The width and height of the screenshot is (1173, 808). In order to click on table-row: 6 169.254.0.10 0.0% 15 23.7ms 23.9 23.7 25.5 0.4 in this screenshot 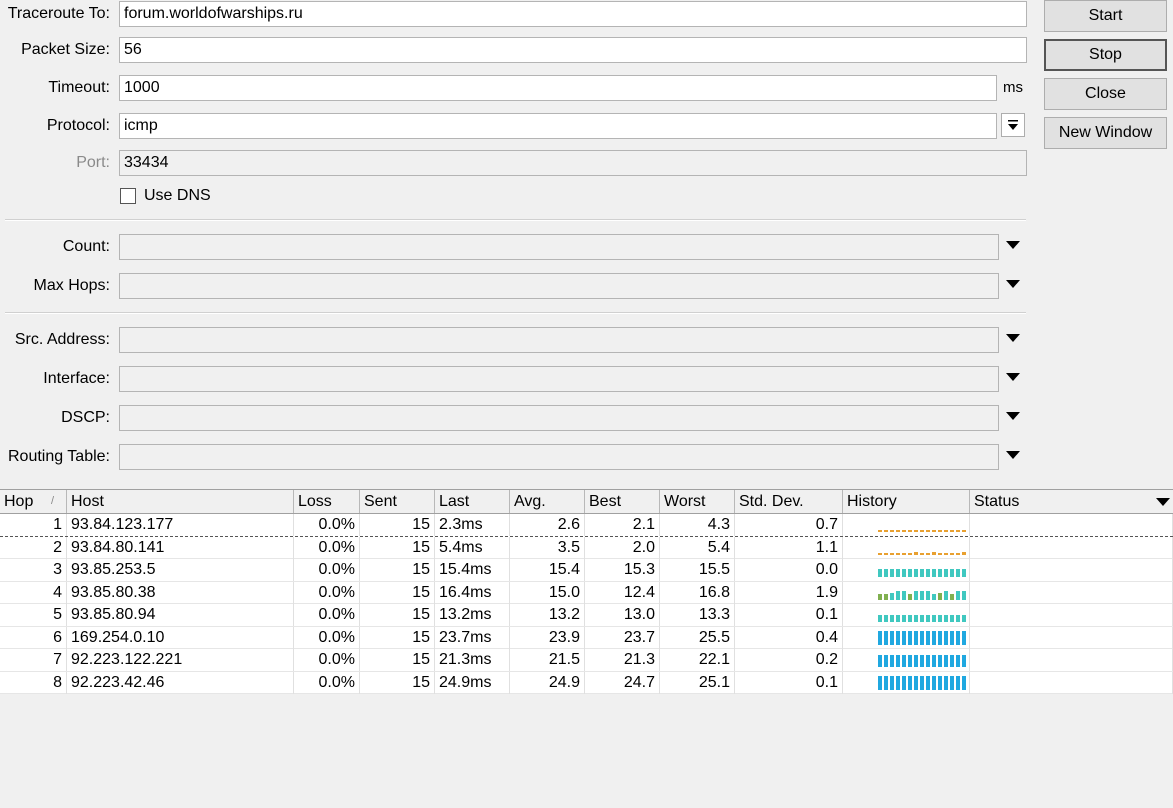, I will do `click(586, 637)`.